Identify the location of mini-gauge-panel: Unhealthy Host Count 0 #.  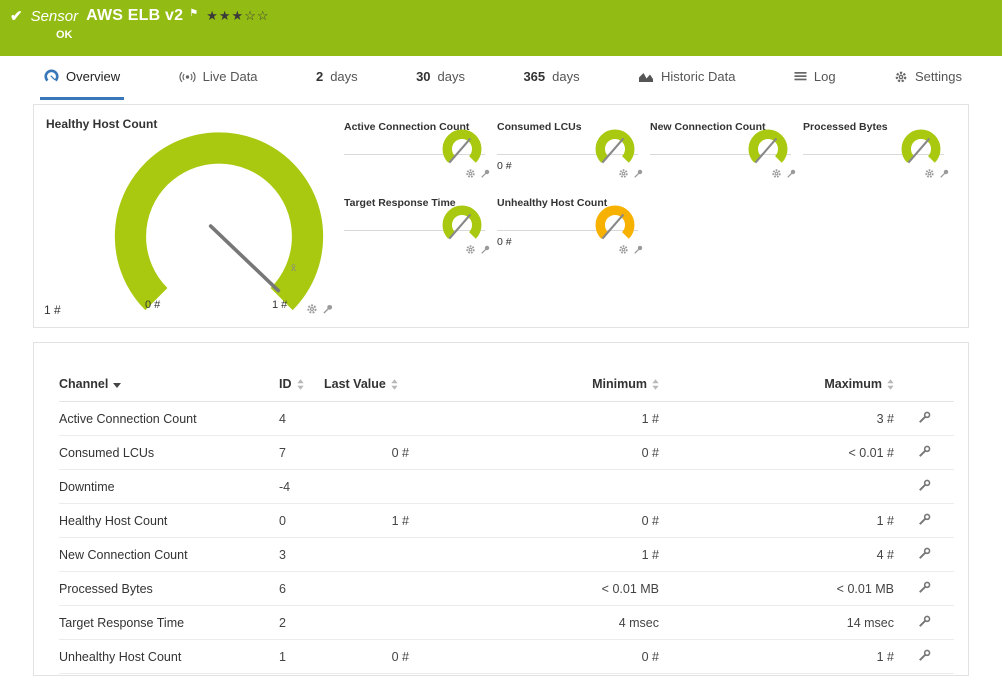
(573, 232).